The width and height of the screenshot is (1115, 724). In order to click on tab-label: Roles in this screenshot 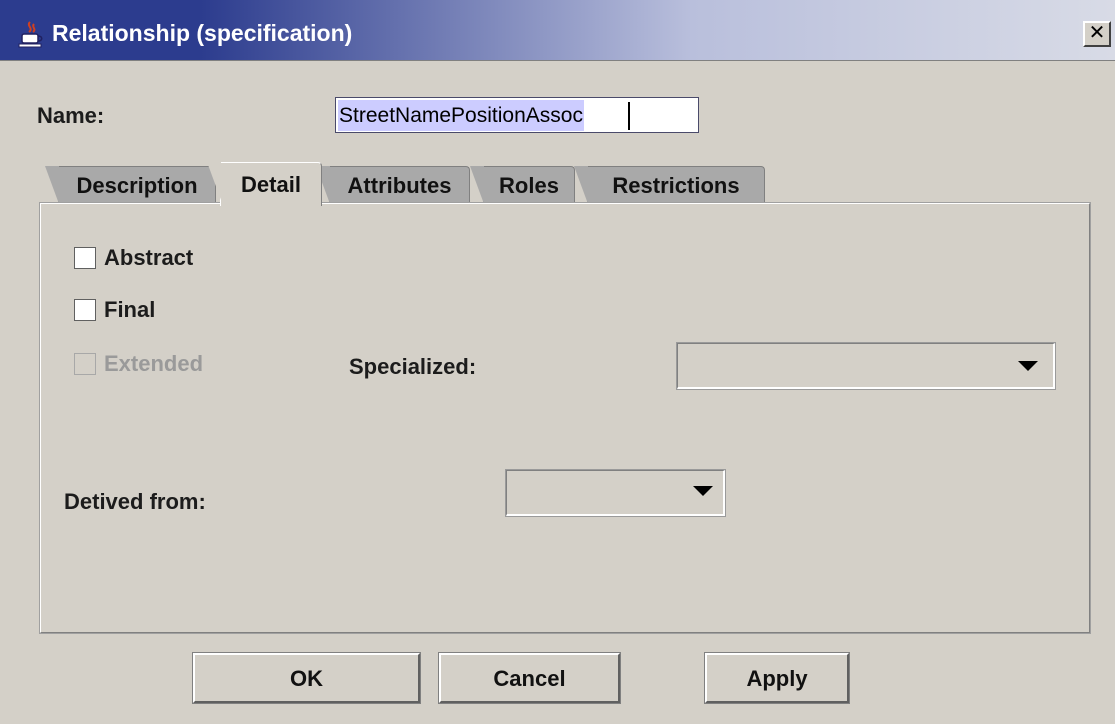, I will do `click(529, 185)`.